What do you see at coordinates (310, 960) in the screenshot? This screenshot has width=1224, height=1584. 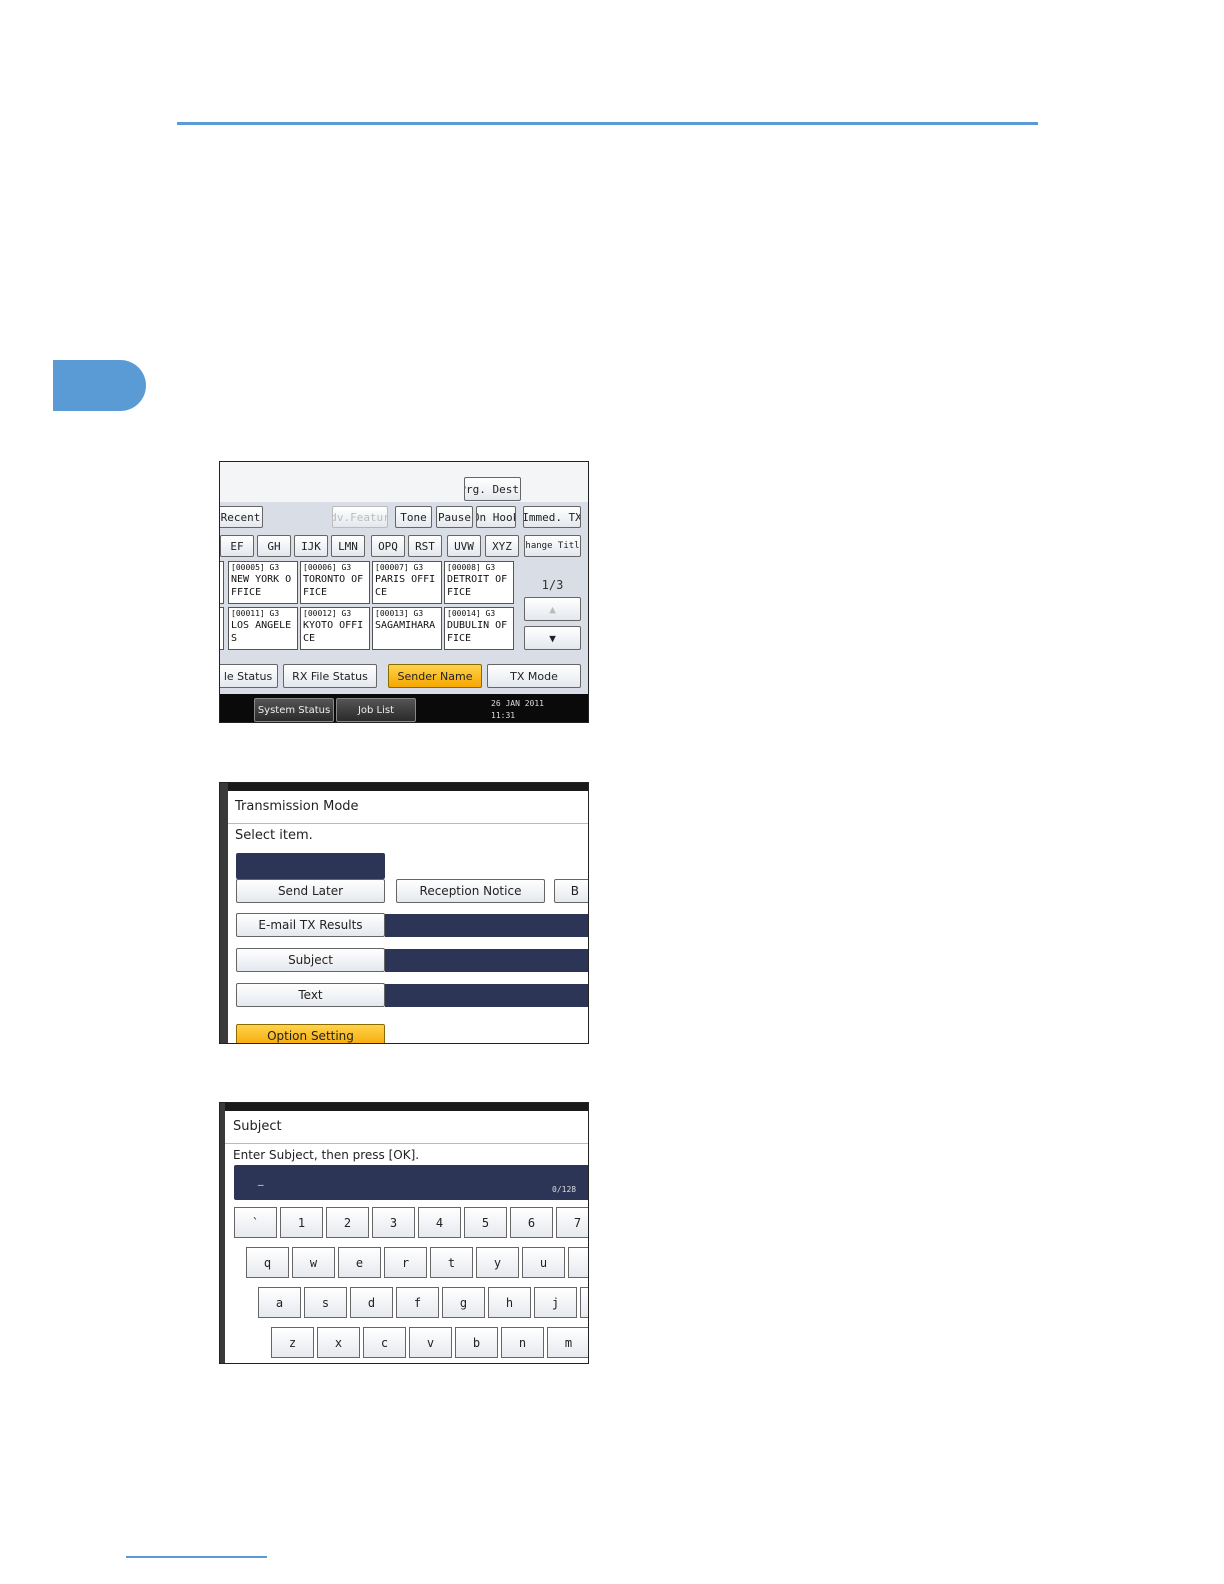 I see `subject-button: Subject` at bounding box center [310, 960].